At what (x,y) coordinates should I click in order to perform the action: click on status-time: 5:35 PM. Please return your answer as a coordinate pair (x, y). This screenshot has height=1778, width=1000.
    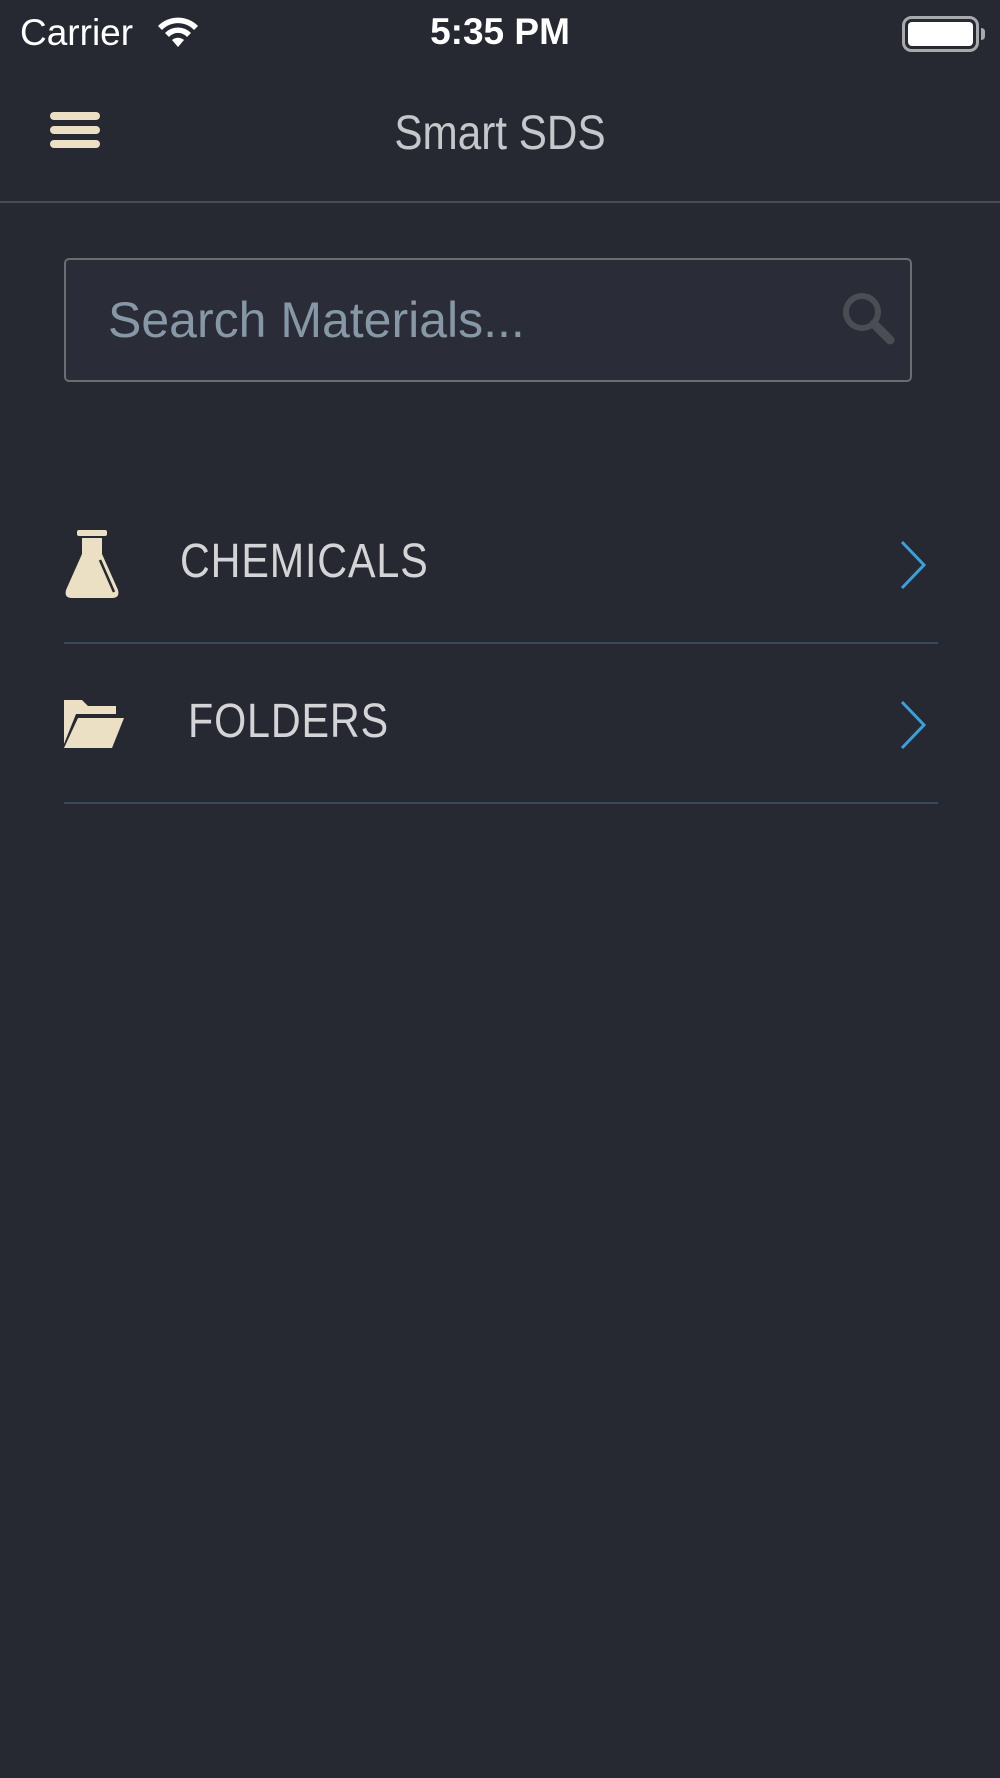
    Looking at the image, I should click on (500, 31).